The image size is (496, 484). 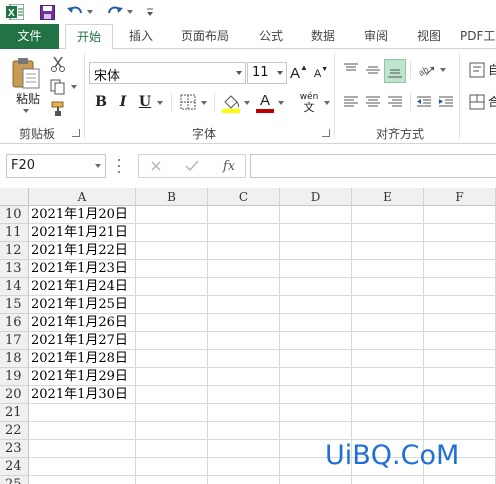 What do you see at coordinates (460, 197) in the screenshot?
I see `column-header-f: F` at bounding box center [460, 197].